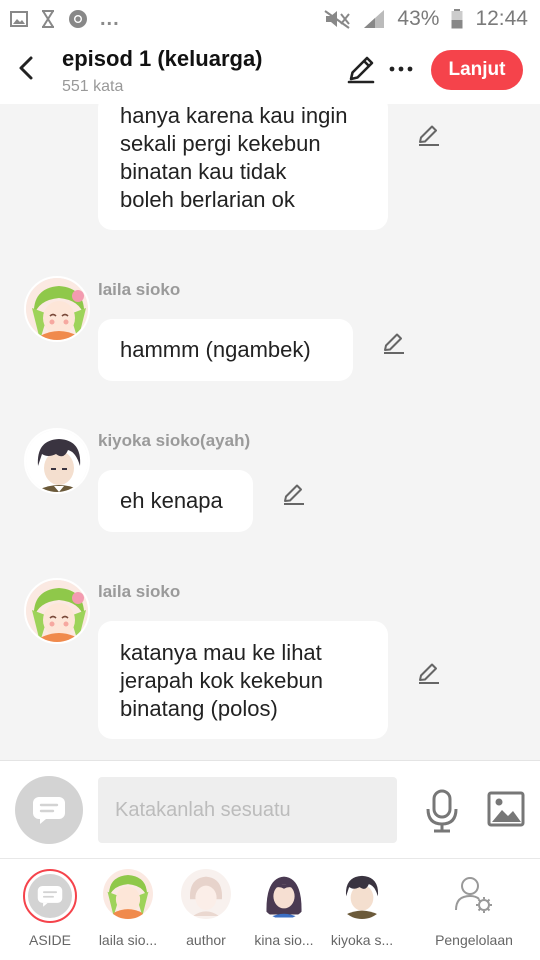 The height and width of the screenshot is (960, 540). Describe the element at coordinates (206, 940) in the screenshot. I see `character-label: author` at that location.